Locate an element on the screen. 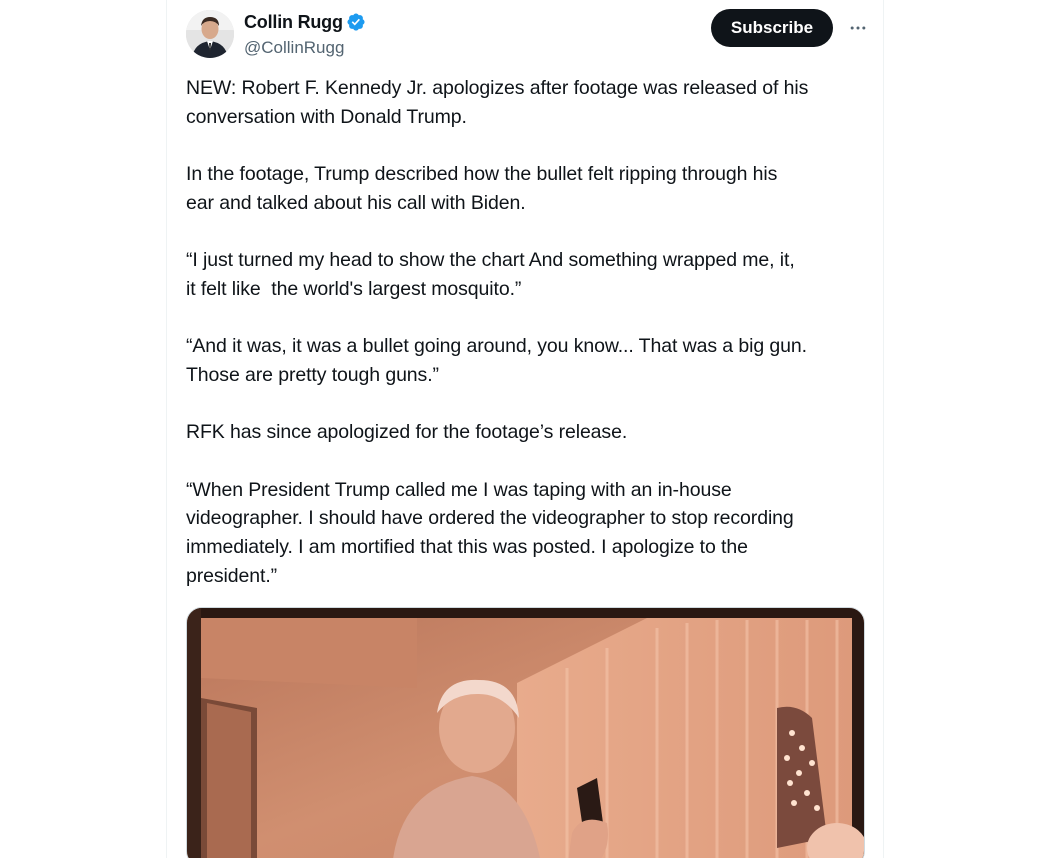 This screenshot has width=1050, height=858. verified-badge-icon is located at coordinates (356, 22).